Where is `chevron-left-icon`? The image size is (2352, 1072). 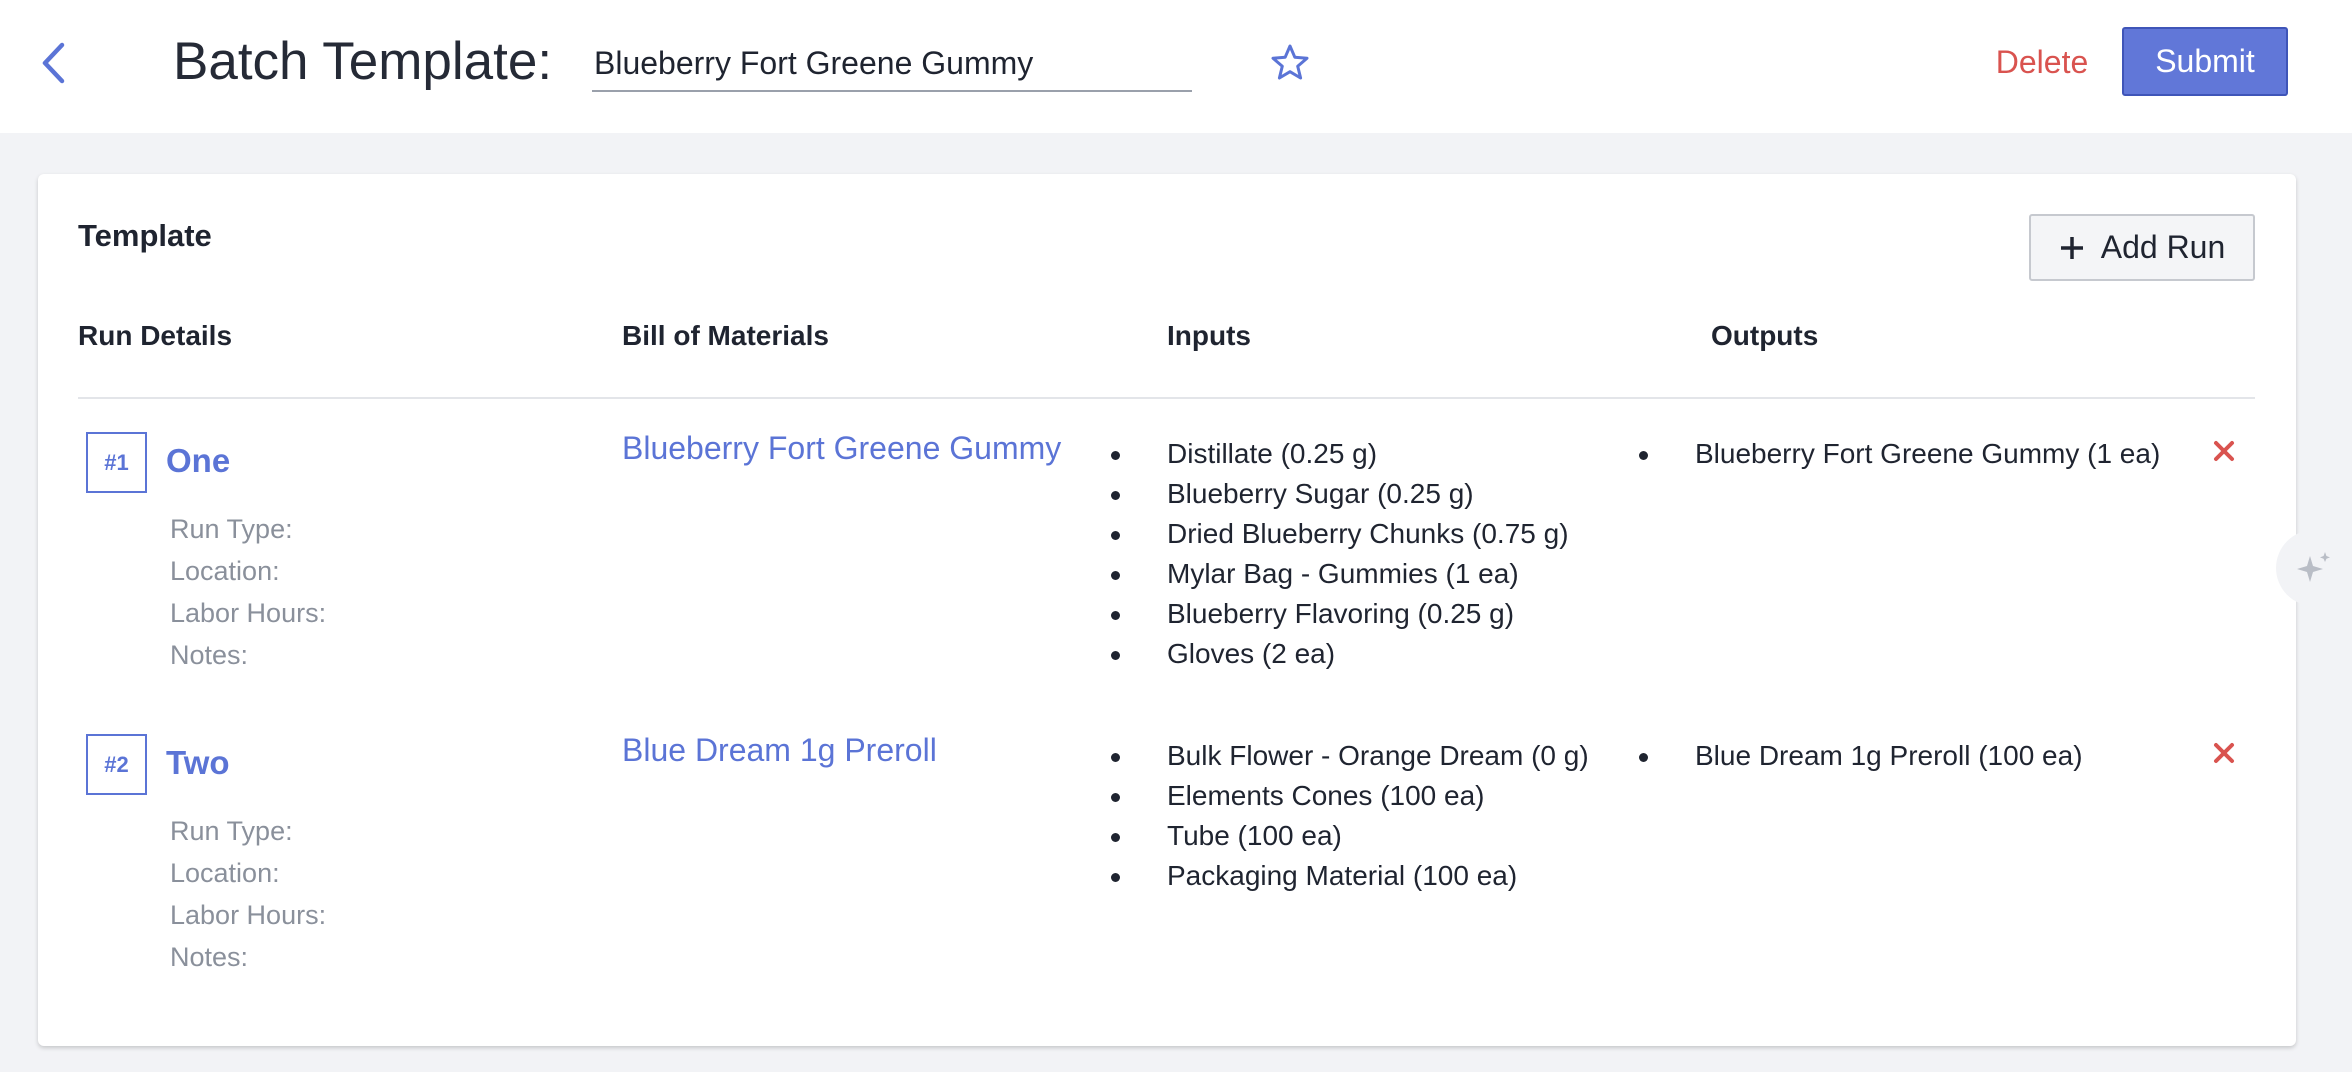 chevron-left-icon is located at coordinates (53, 63).